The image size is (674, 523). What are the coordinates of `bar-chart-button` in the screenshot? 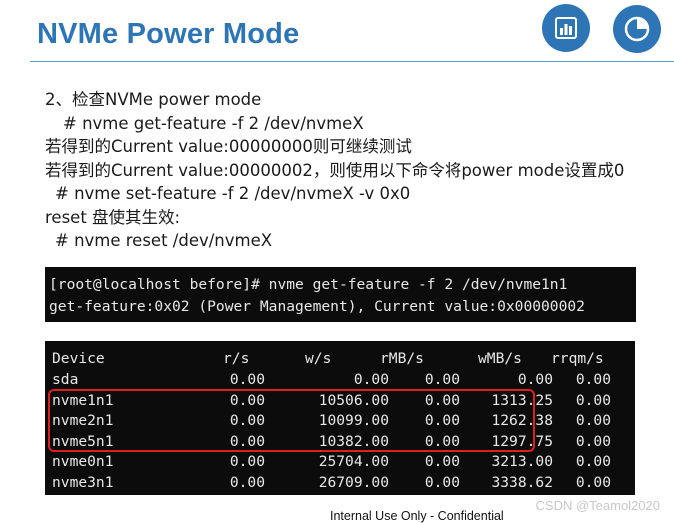 It's located at (566, 28).